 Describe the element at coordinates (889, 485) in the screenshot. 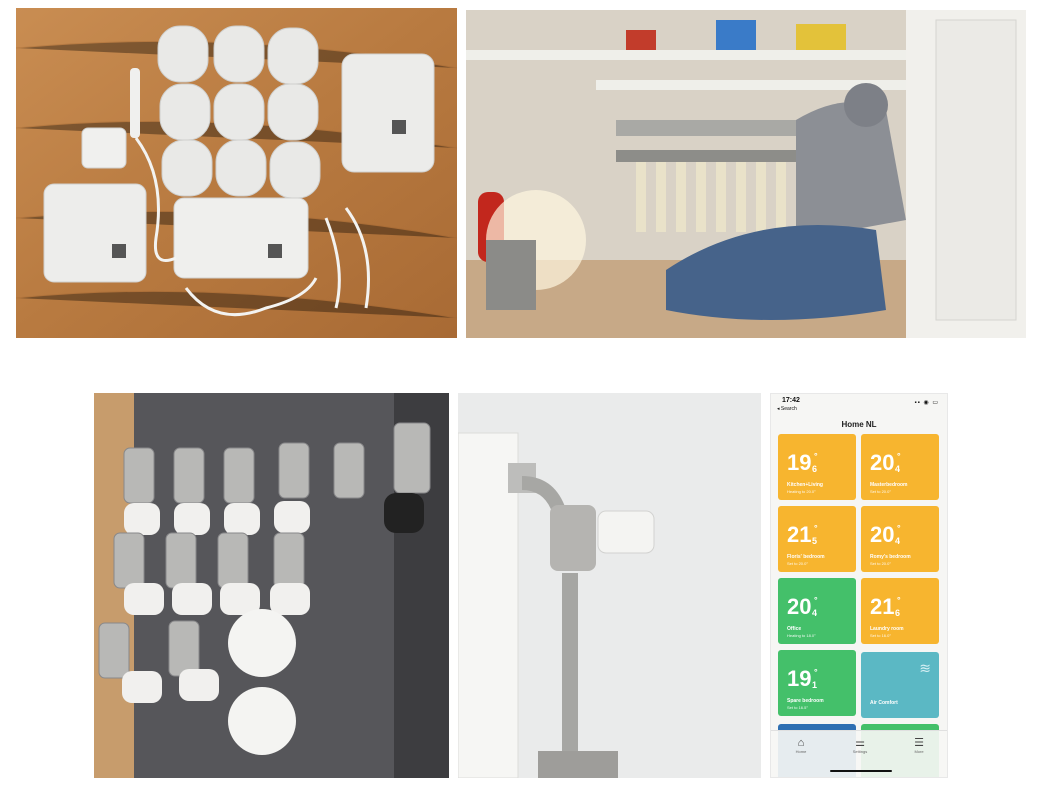

I see `room-name: Masterbedroom` at that location.